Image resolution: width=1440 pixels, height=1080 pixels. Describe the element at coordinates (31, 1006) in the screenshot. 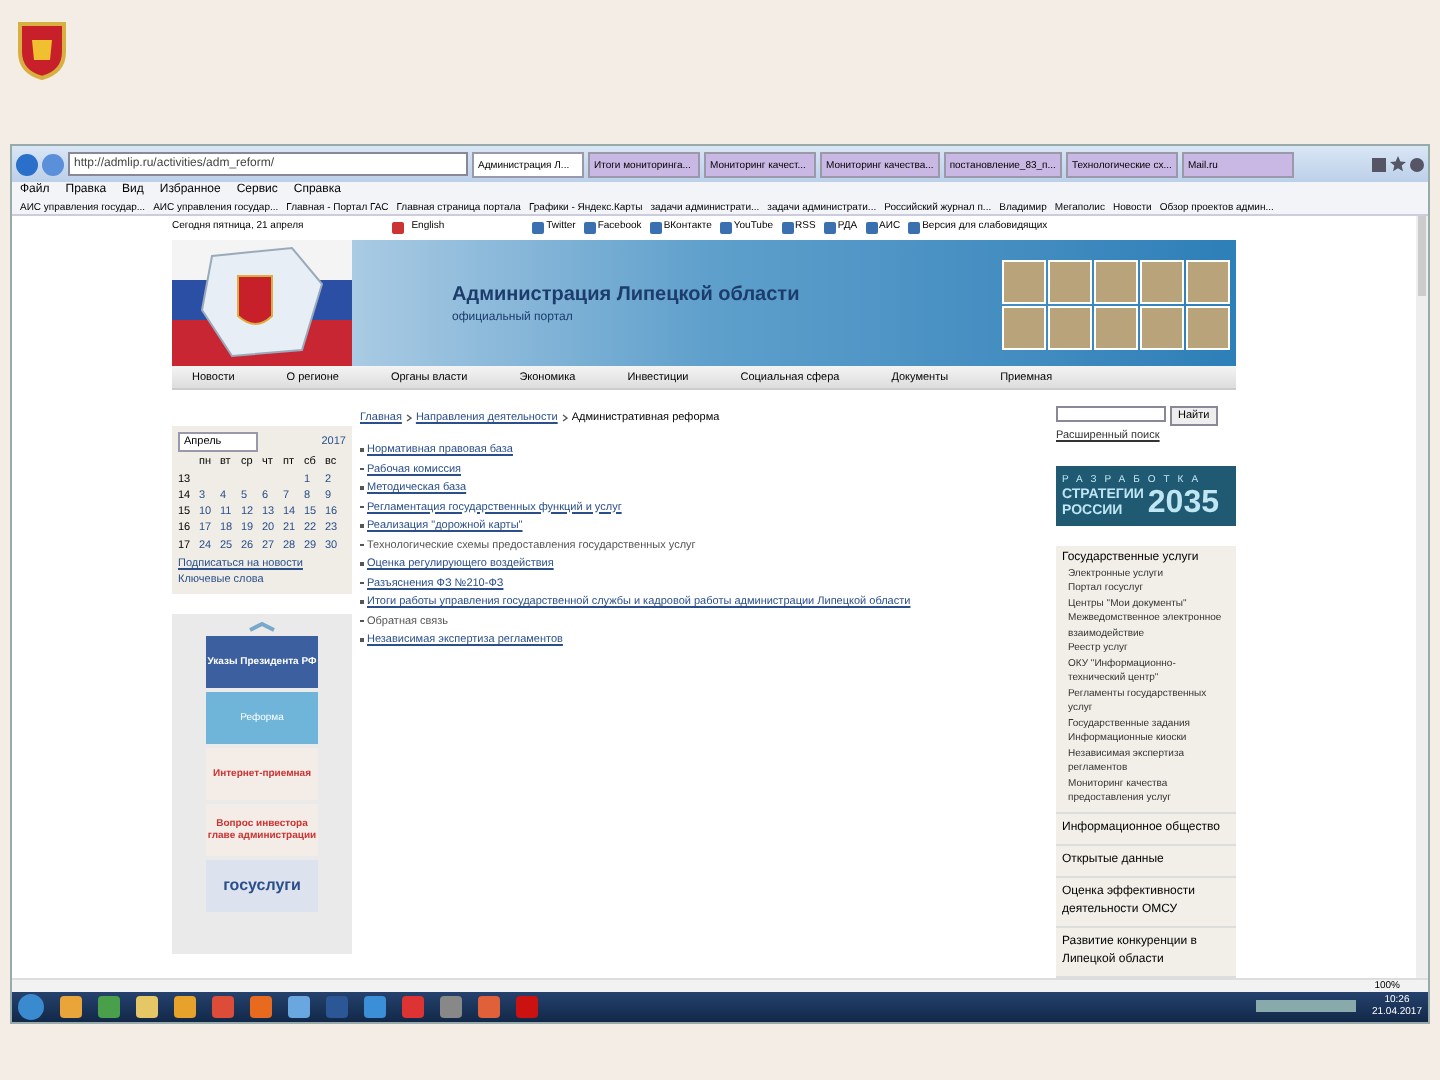

I see `start-button` at that location.